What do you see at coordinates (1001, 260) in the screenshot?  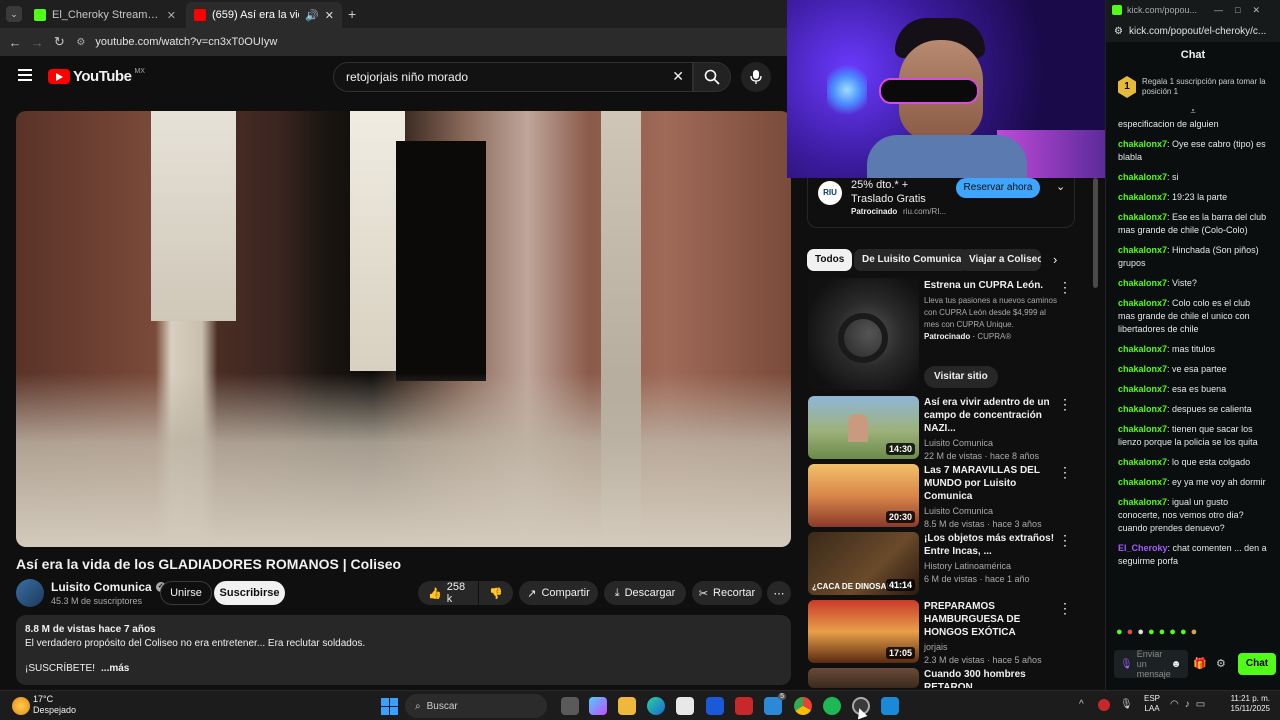 I see `chip-colosseum: Viajar a Coliseo` at bounding box center [1001, 260].